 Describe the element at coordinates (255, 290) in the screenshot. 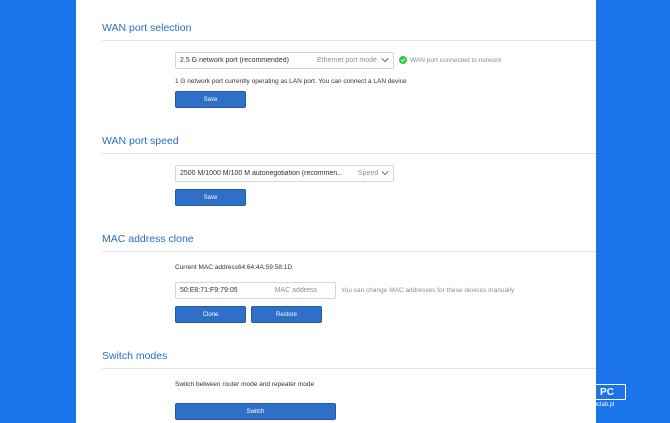

I see `mac-address-input: 50:E8:71:F9:79:05 MAC address` at that location.